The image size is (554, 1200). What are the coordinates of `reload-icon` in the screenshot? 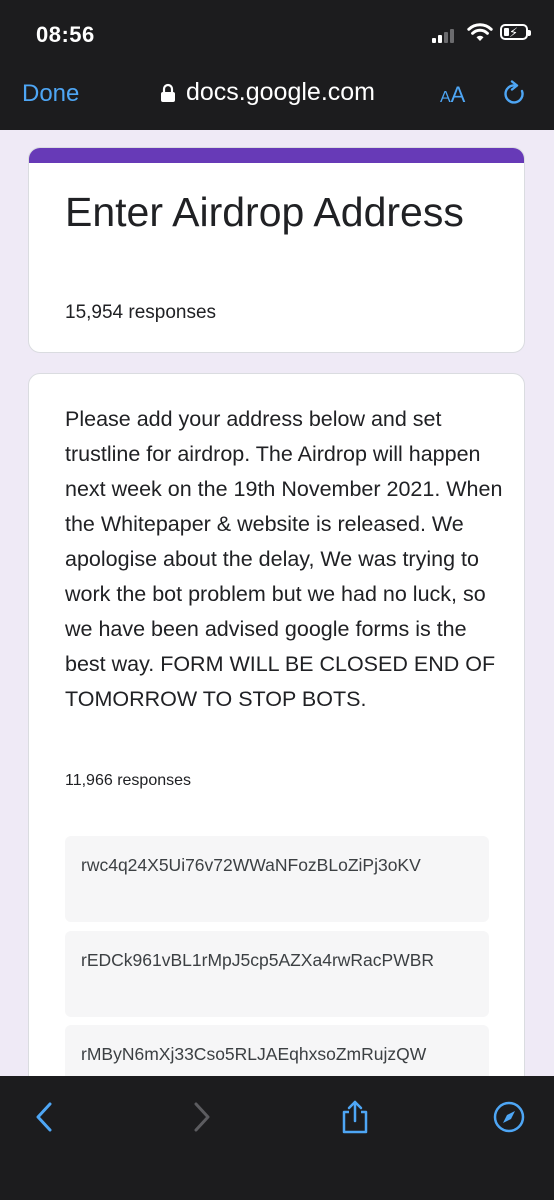 It's located at (515, 94).